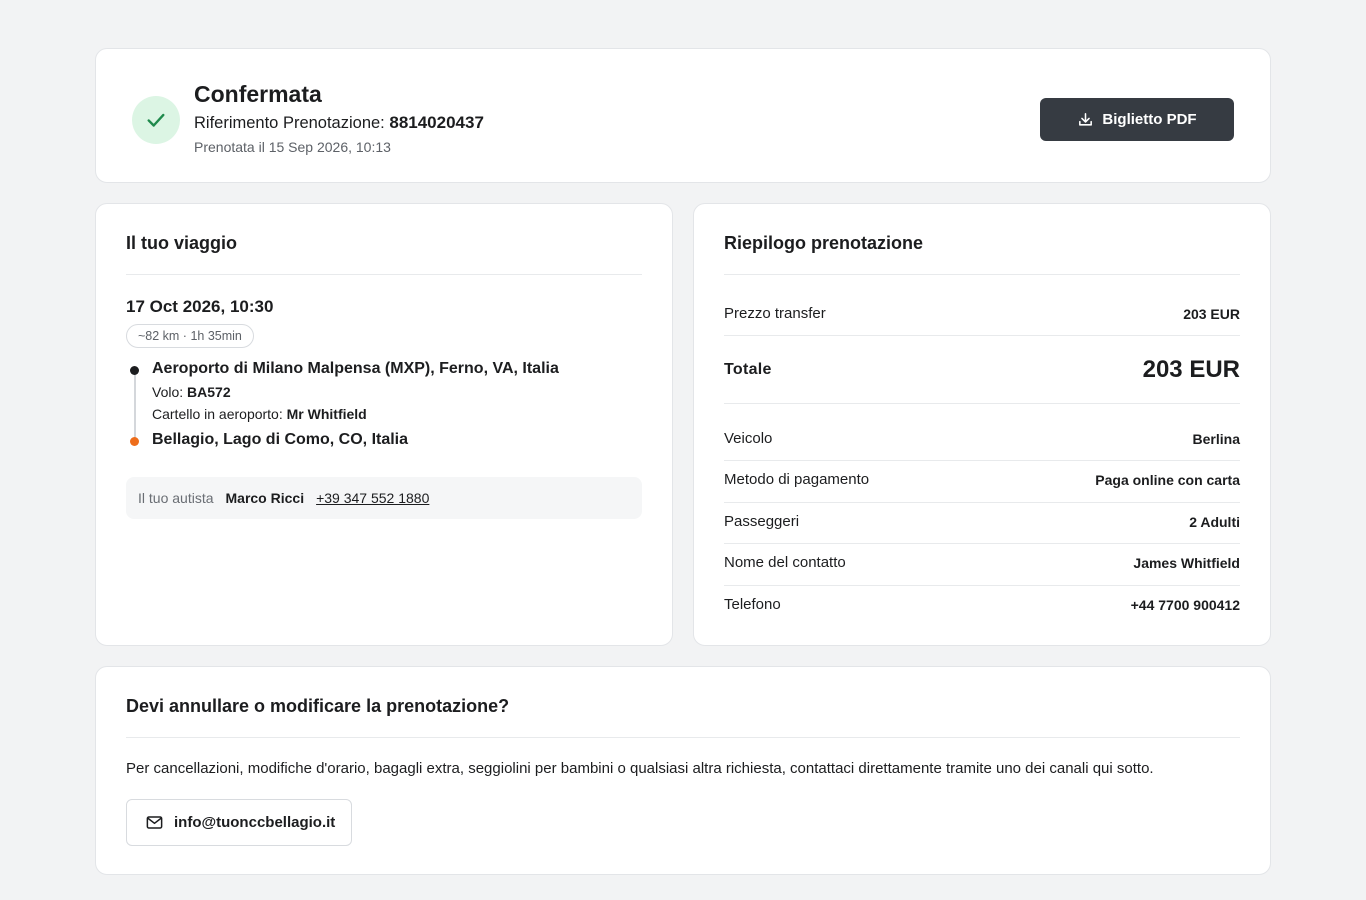 This screenshot has width=1366, height=900. I want to click on download-icon, so click(1085, 119).